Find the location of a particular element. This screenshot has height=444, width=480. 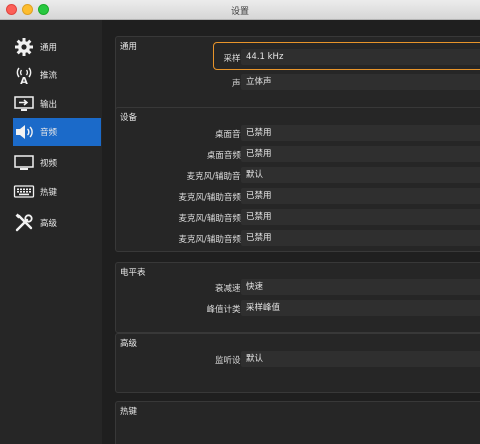

peak-meter-type-row: 峰值计类型 采样峰值 is located at coordinates (298, 308).